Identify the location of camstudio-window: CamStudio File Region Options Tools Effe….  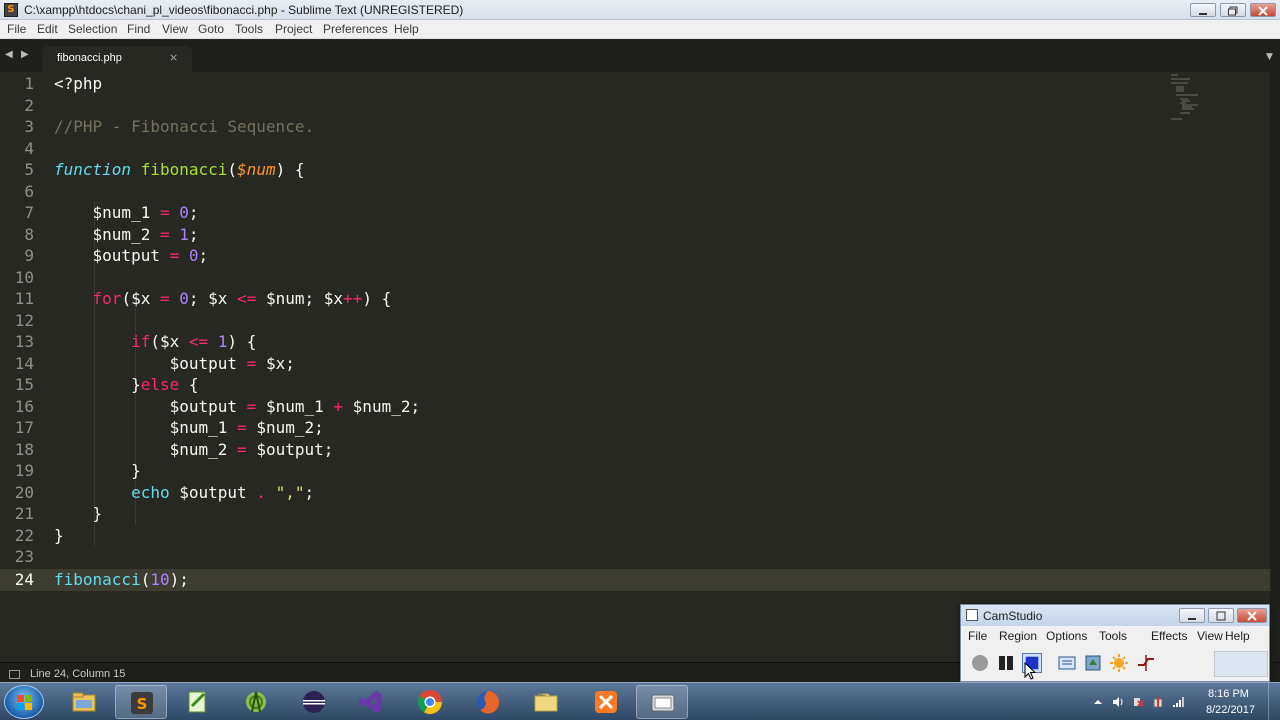
(1115, 643).